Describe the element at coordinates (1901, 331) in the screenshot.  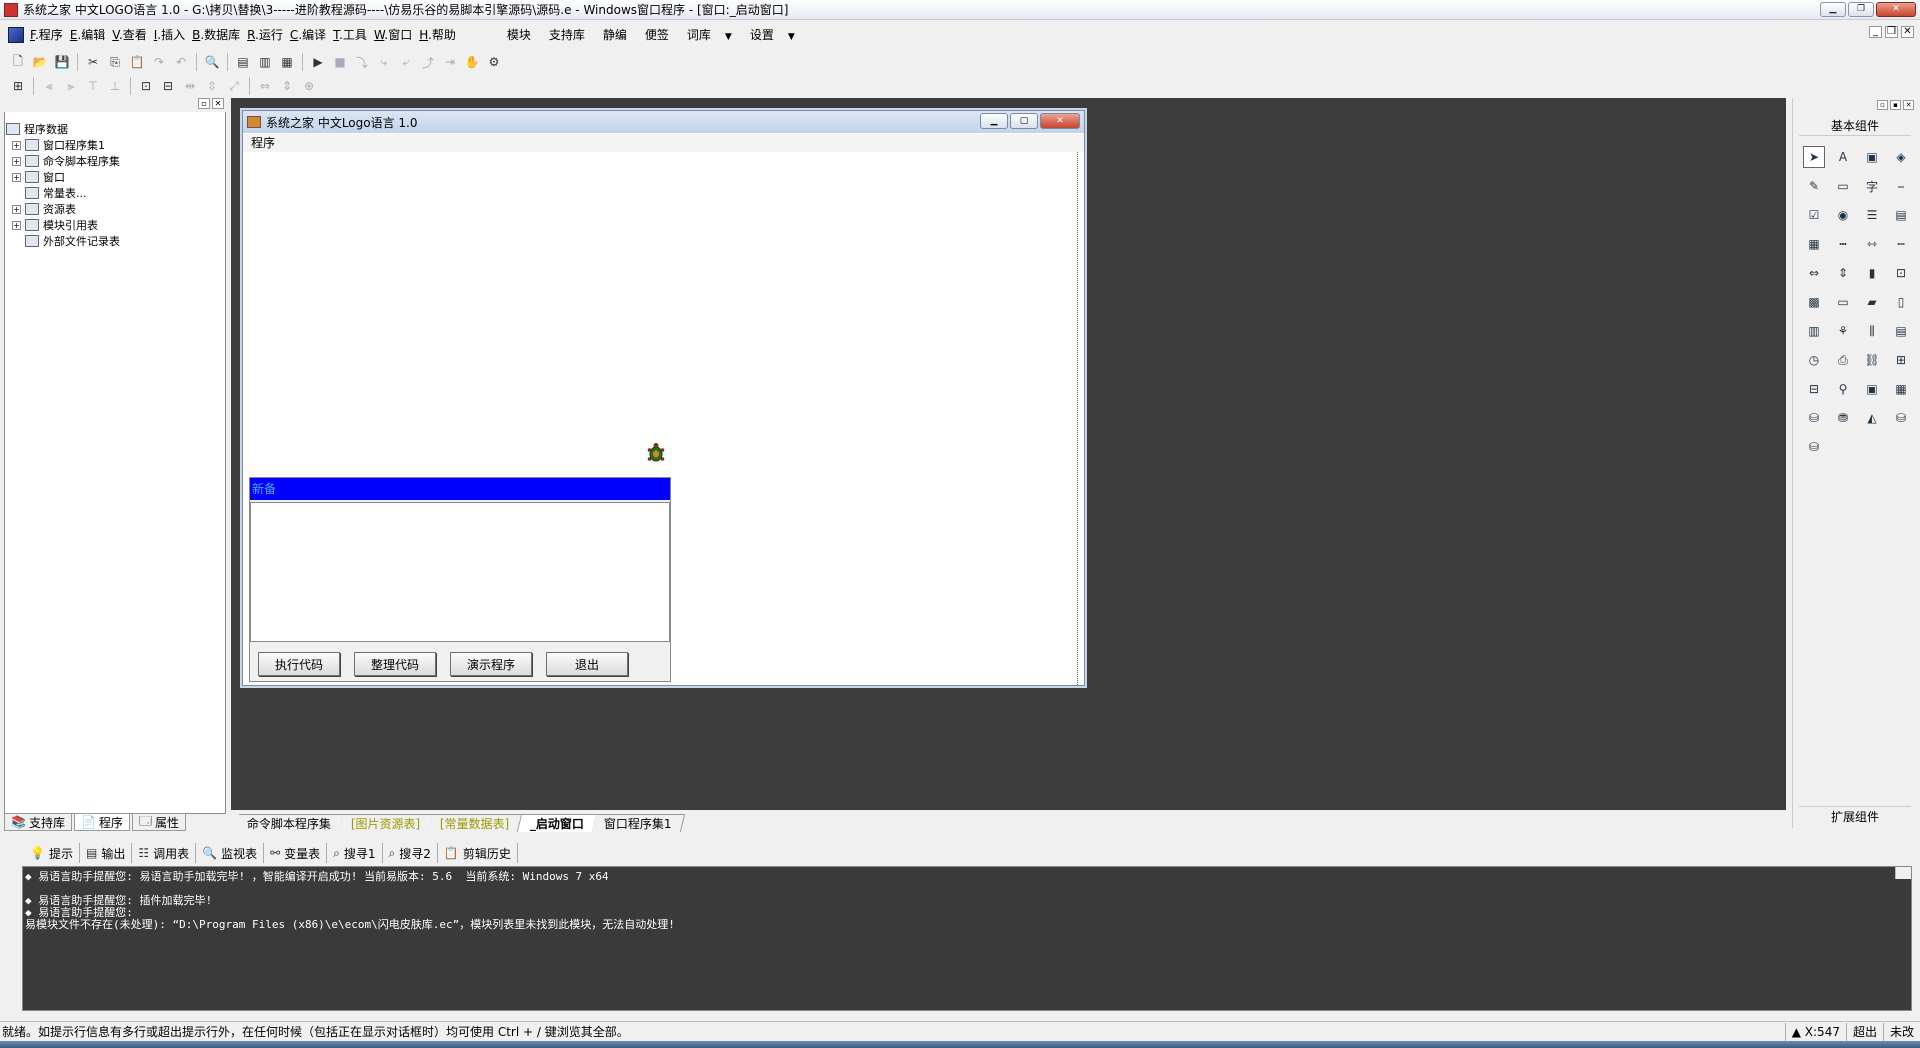
I see `image-list-icon: ▤` at that location.